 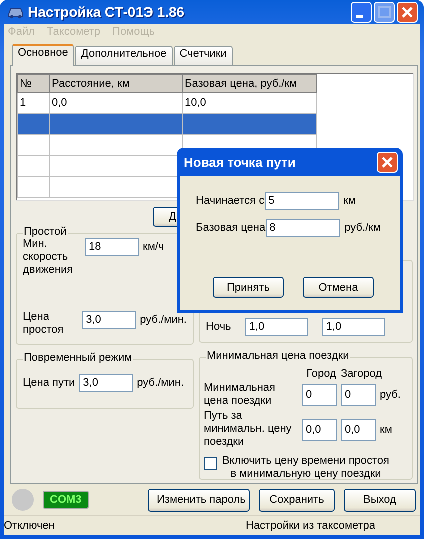 I want to click on group-title: Повременный режим, so click(x=78, y=358).